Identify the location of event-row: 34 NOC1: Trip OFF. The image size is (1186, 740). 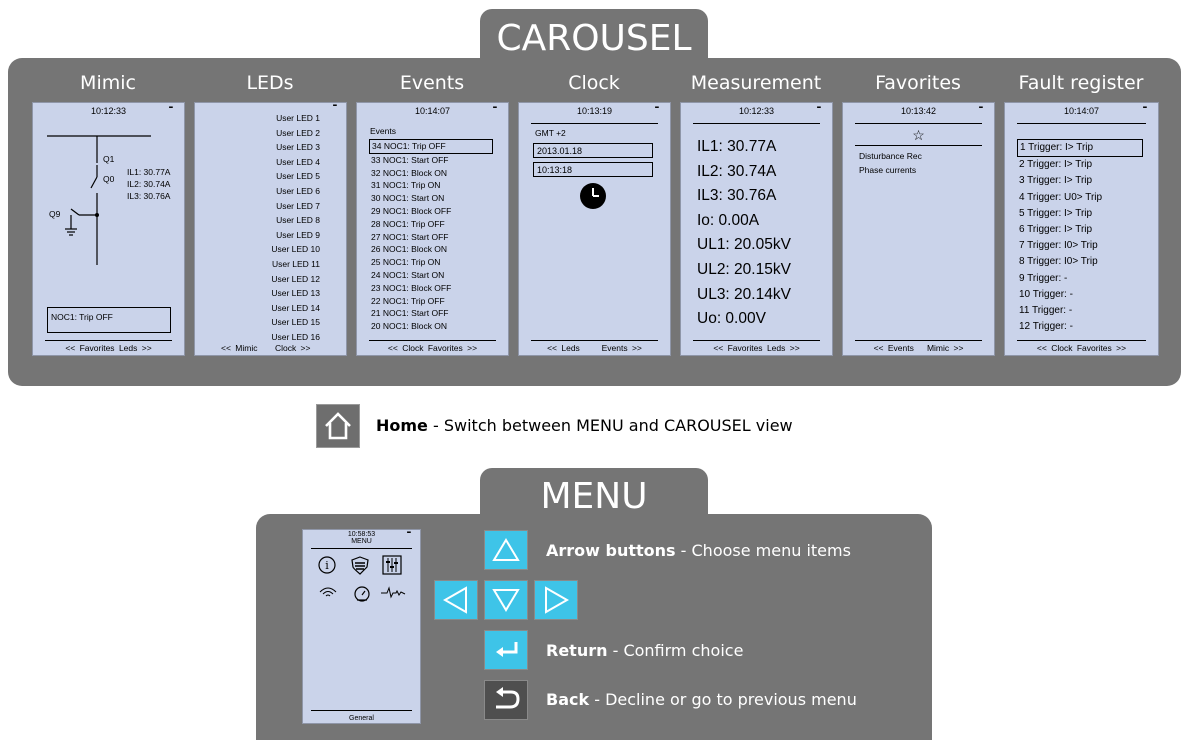
(431, 146).